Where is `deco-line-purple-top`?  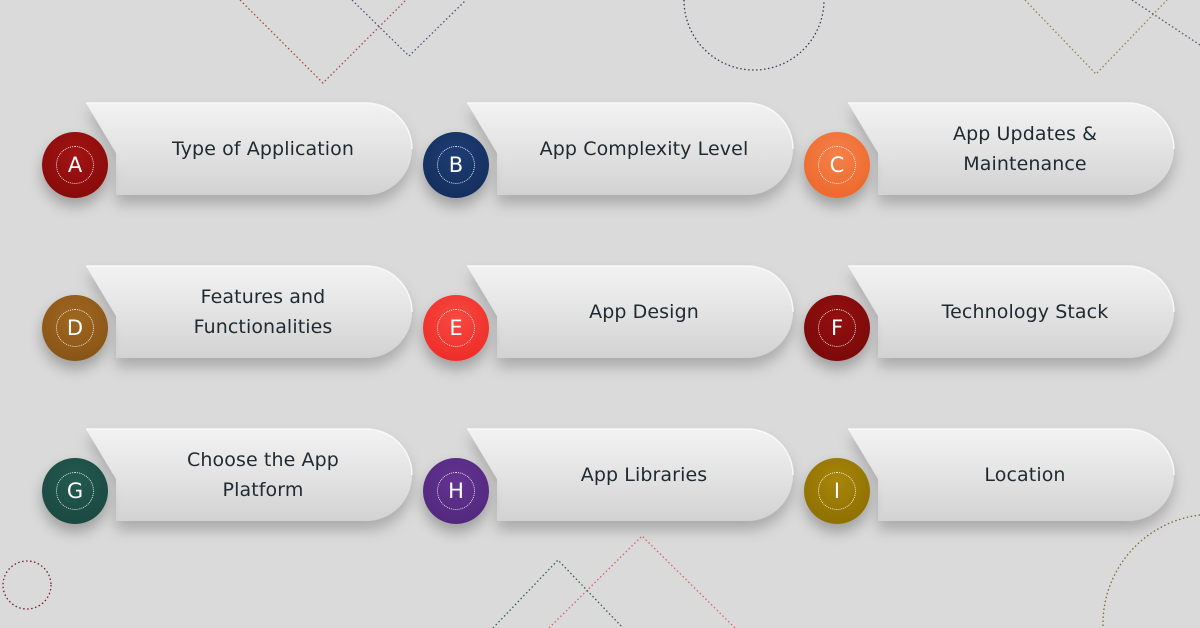
deco-line-purple-top is located at coordinates (1165, 23).